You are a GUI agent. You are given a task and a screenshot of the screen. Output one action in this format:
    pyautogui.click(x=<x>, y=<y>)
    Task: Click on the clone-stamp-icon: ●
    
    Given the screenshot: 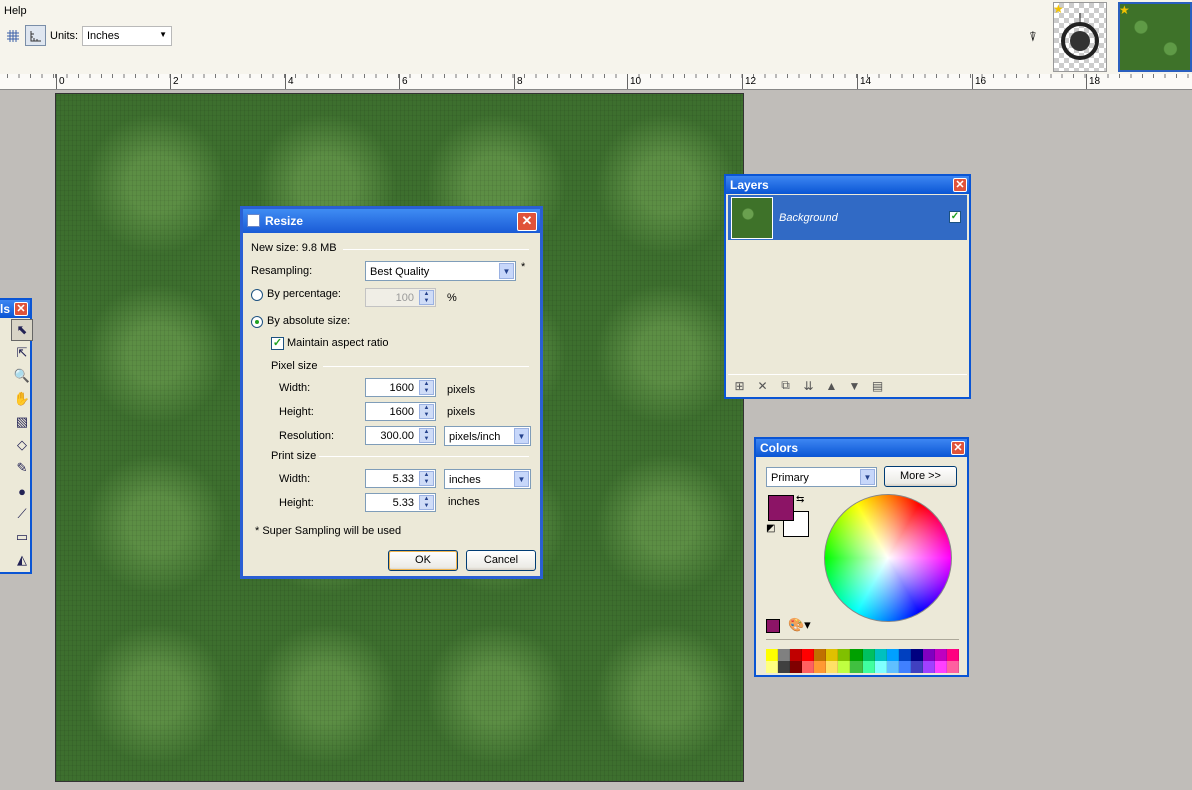 What is the action you would take?
    pyautogui.click(x=22, y=491)
    